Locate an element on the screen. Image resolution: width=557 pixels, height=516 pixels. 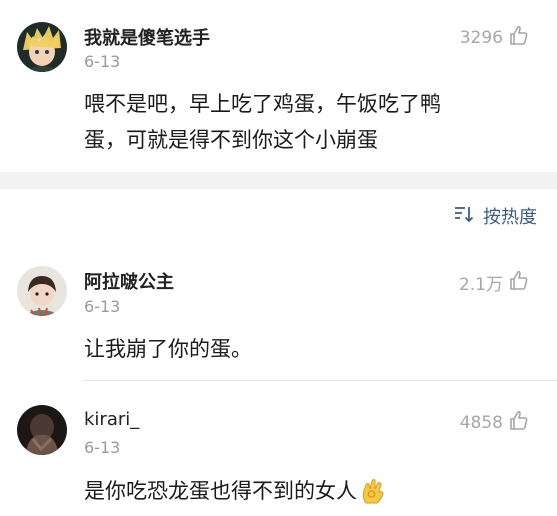
sort-label: 按热度 is located at coordinates (510, 217).